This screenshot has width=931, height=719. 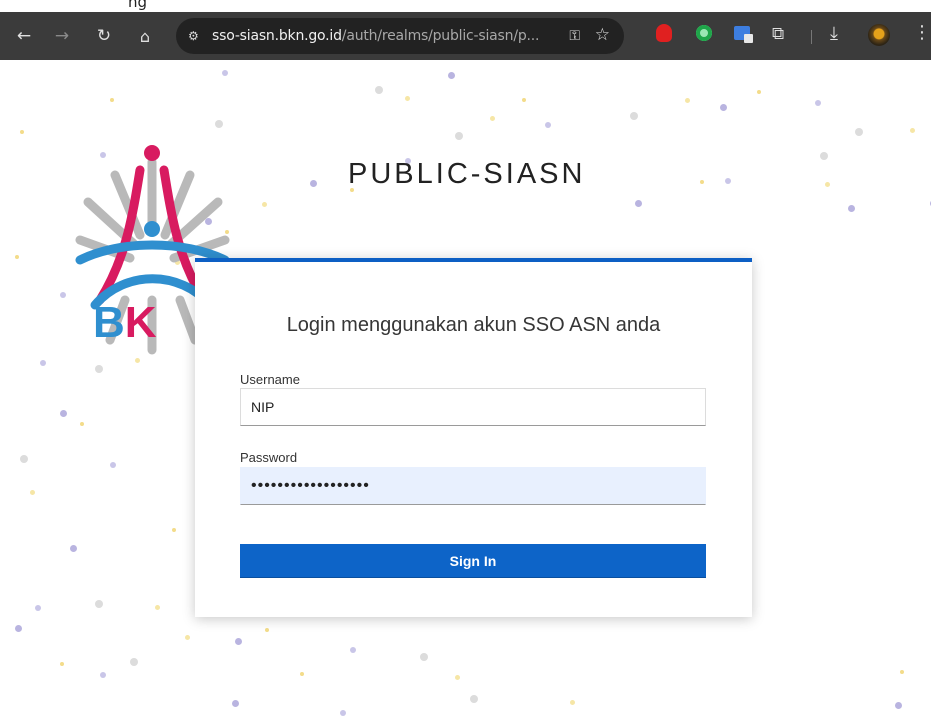 I want to click on back-arrow-icon: ←, so click(x=24, y=36).